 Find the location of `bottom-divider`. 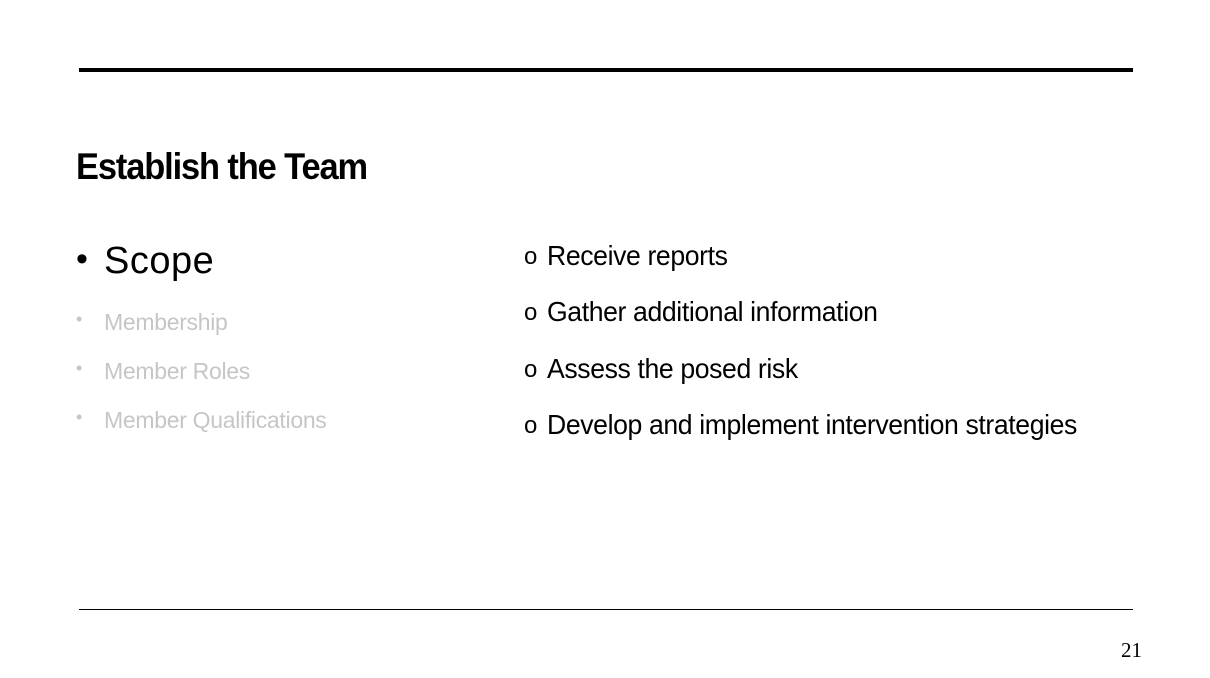

bottom-divider is located at coordinates (606, 609).